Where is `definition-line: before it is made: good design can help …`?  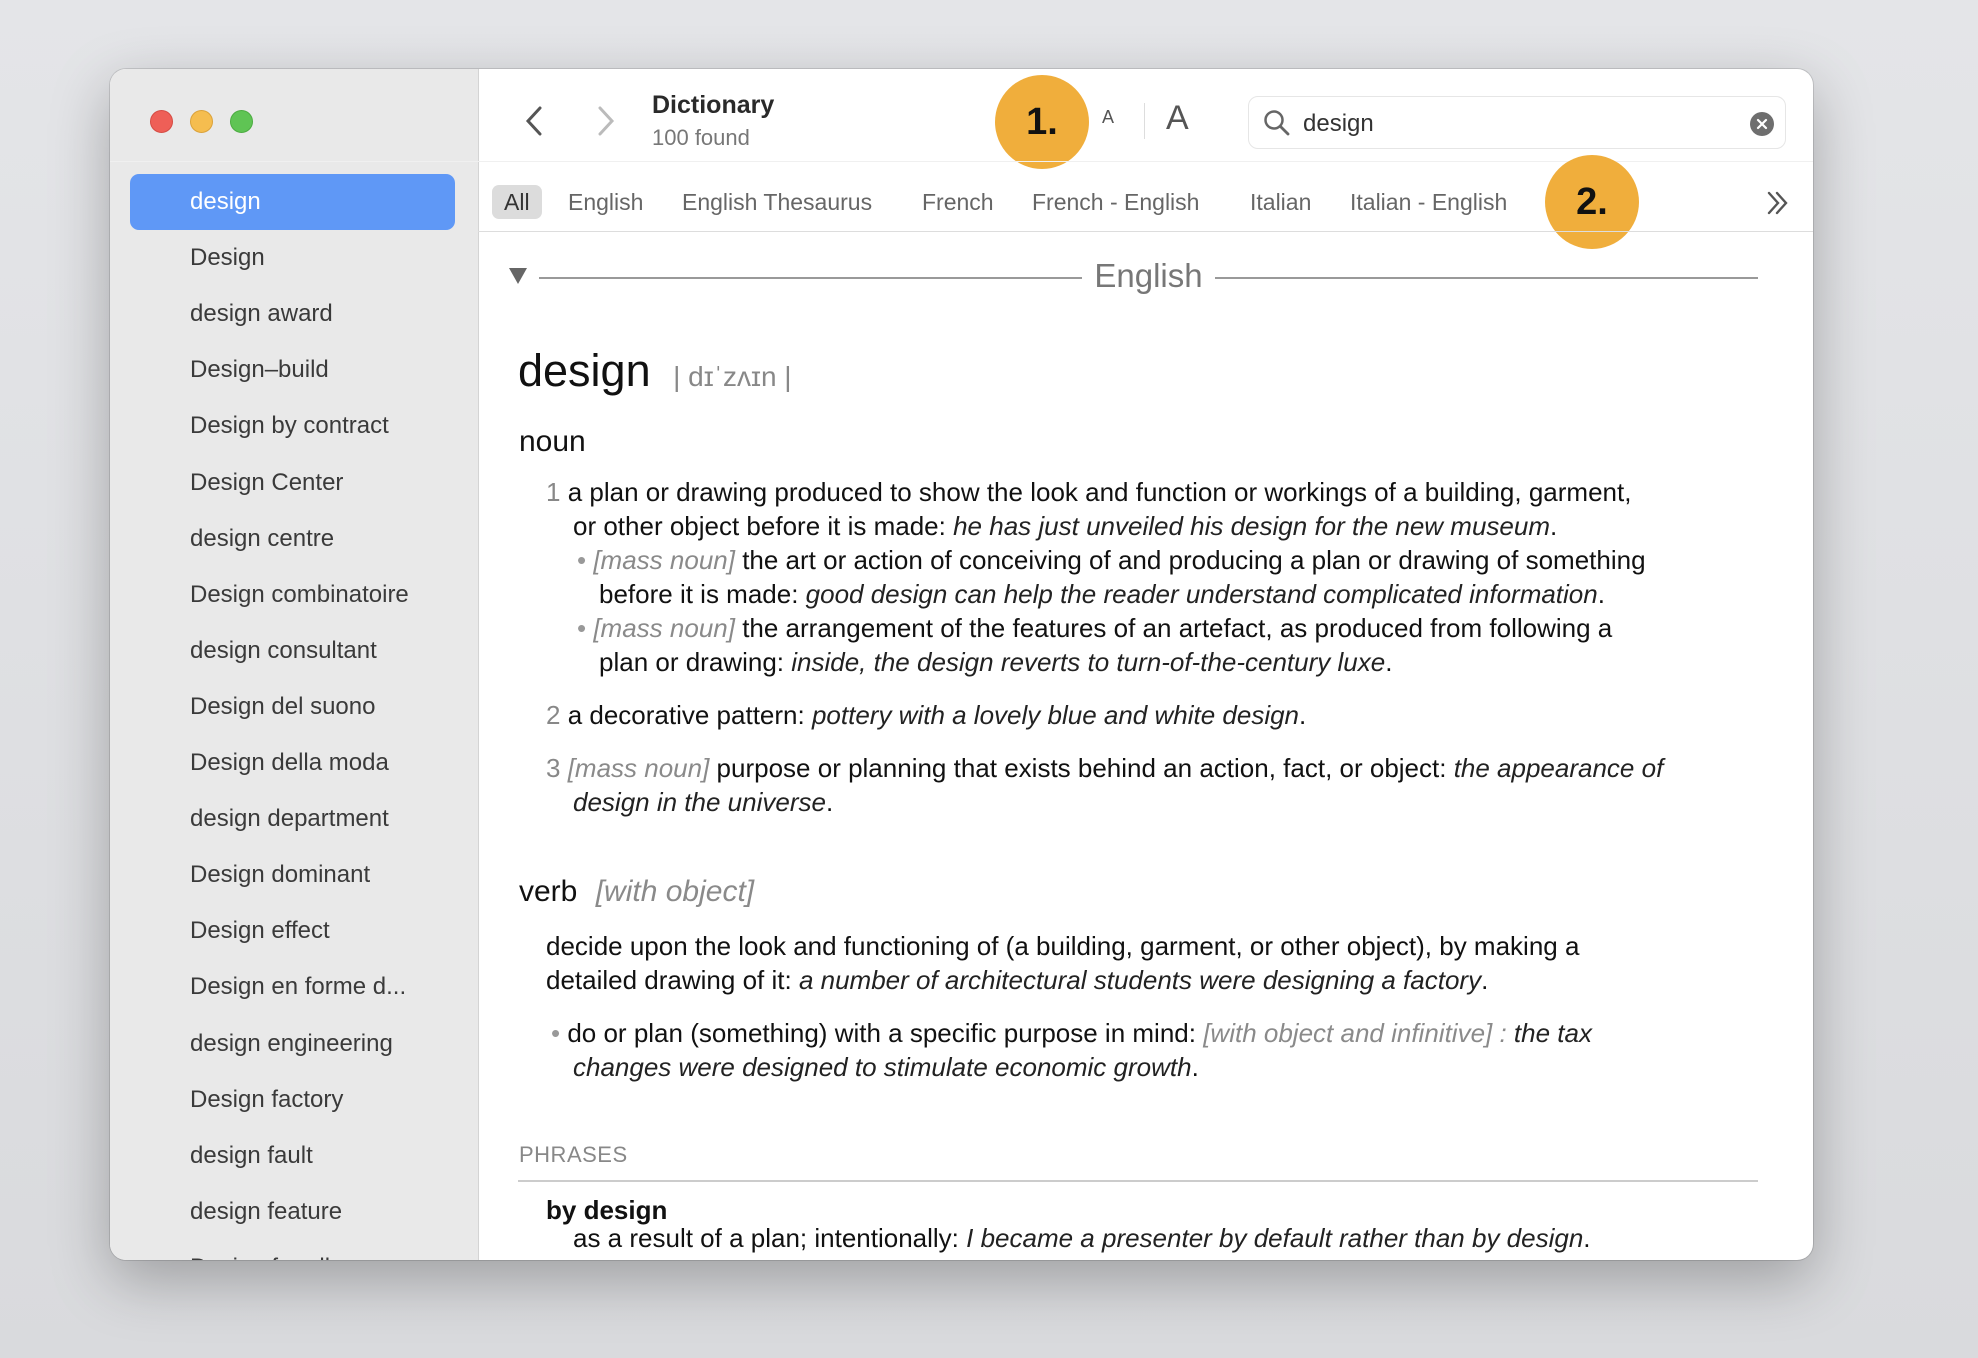
definition-line: before it is made: good design can help … is located at coordinates (1102, 594).